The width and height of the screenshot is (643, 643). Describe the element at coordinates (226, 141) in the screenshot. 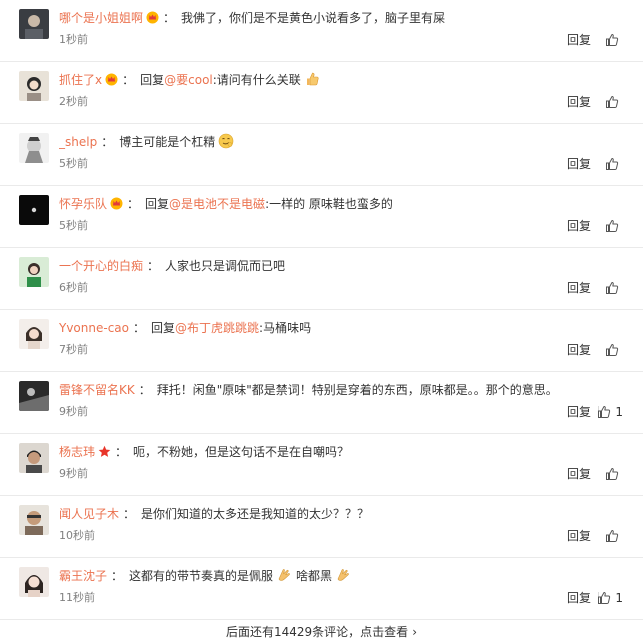

I see `smirk-face-emoji-icon` at that location.